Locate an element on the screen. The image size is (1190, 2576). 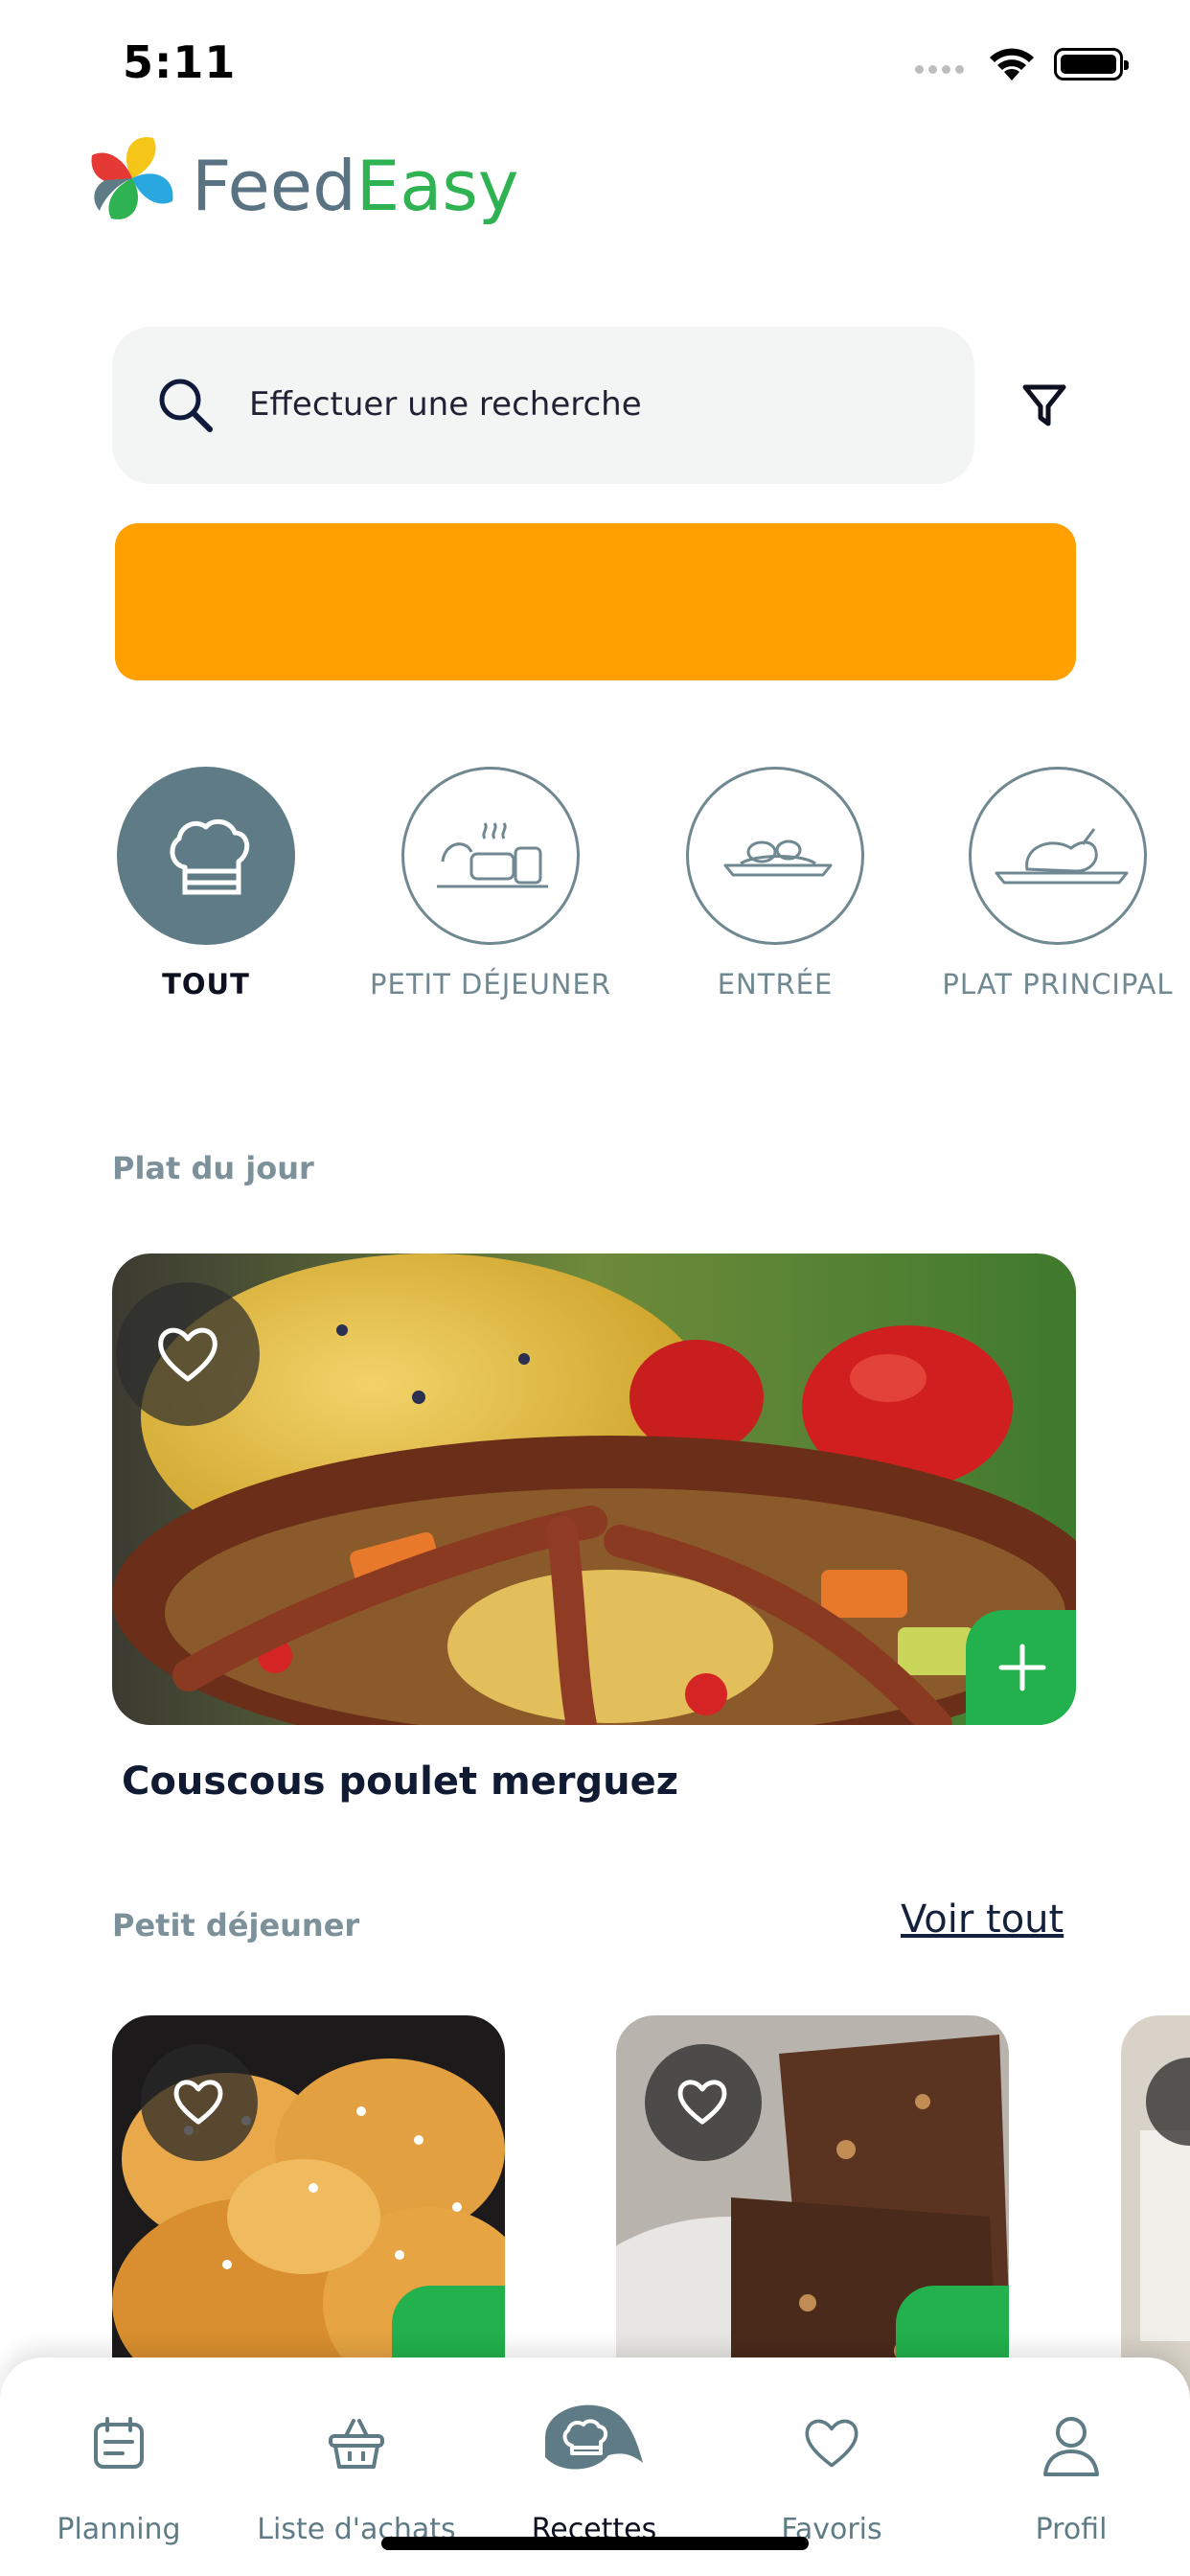
couscous-photo is located at coordinates (594, 1489).